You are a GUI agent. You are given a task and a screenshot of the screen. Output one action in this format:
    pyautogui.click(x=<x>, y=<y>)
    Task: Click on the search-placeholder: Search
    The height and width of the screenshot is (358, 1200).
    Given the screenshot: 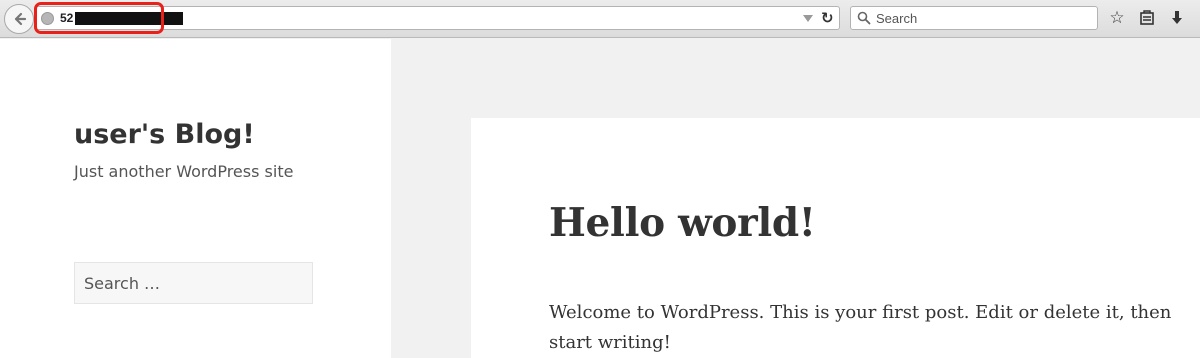 What is the action you would take?
    pyautogui.click(x=897, y=18)
    